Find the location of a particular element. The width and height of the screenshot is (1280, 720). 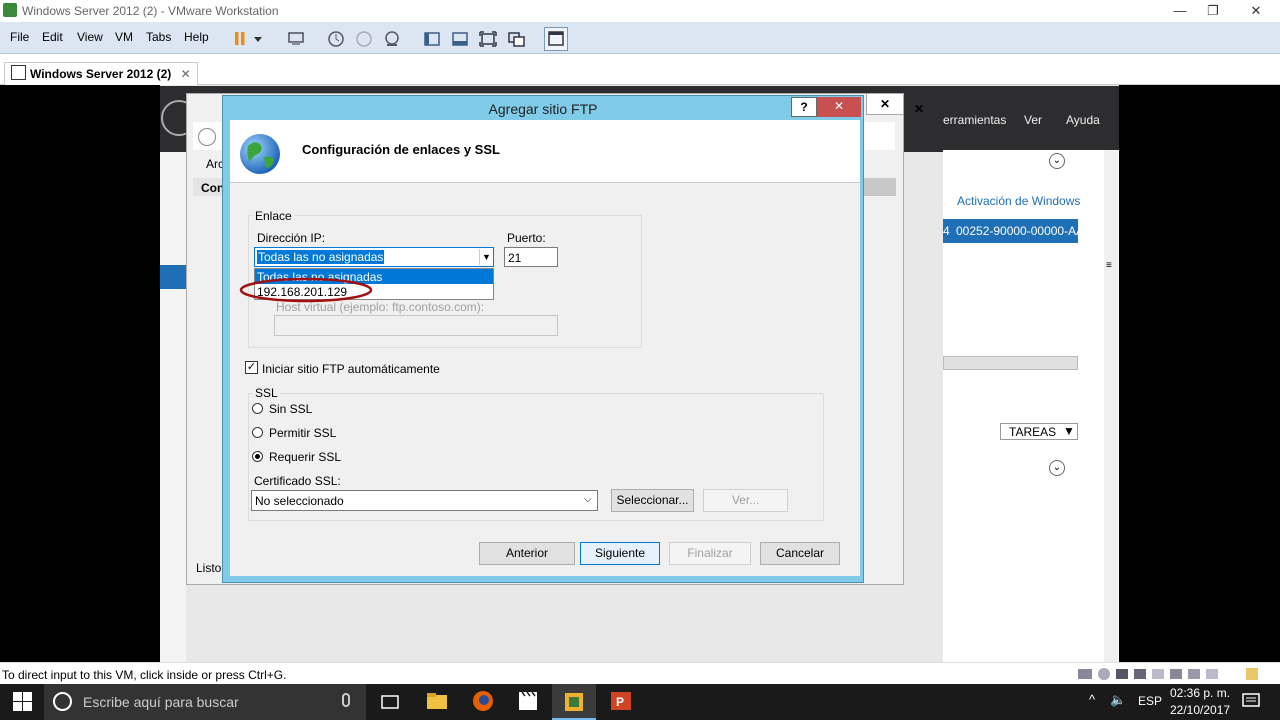

show-hidden-icons: ^ is located at coordinates (1092, 699).